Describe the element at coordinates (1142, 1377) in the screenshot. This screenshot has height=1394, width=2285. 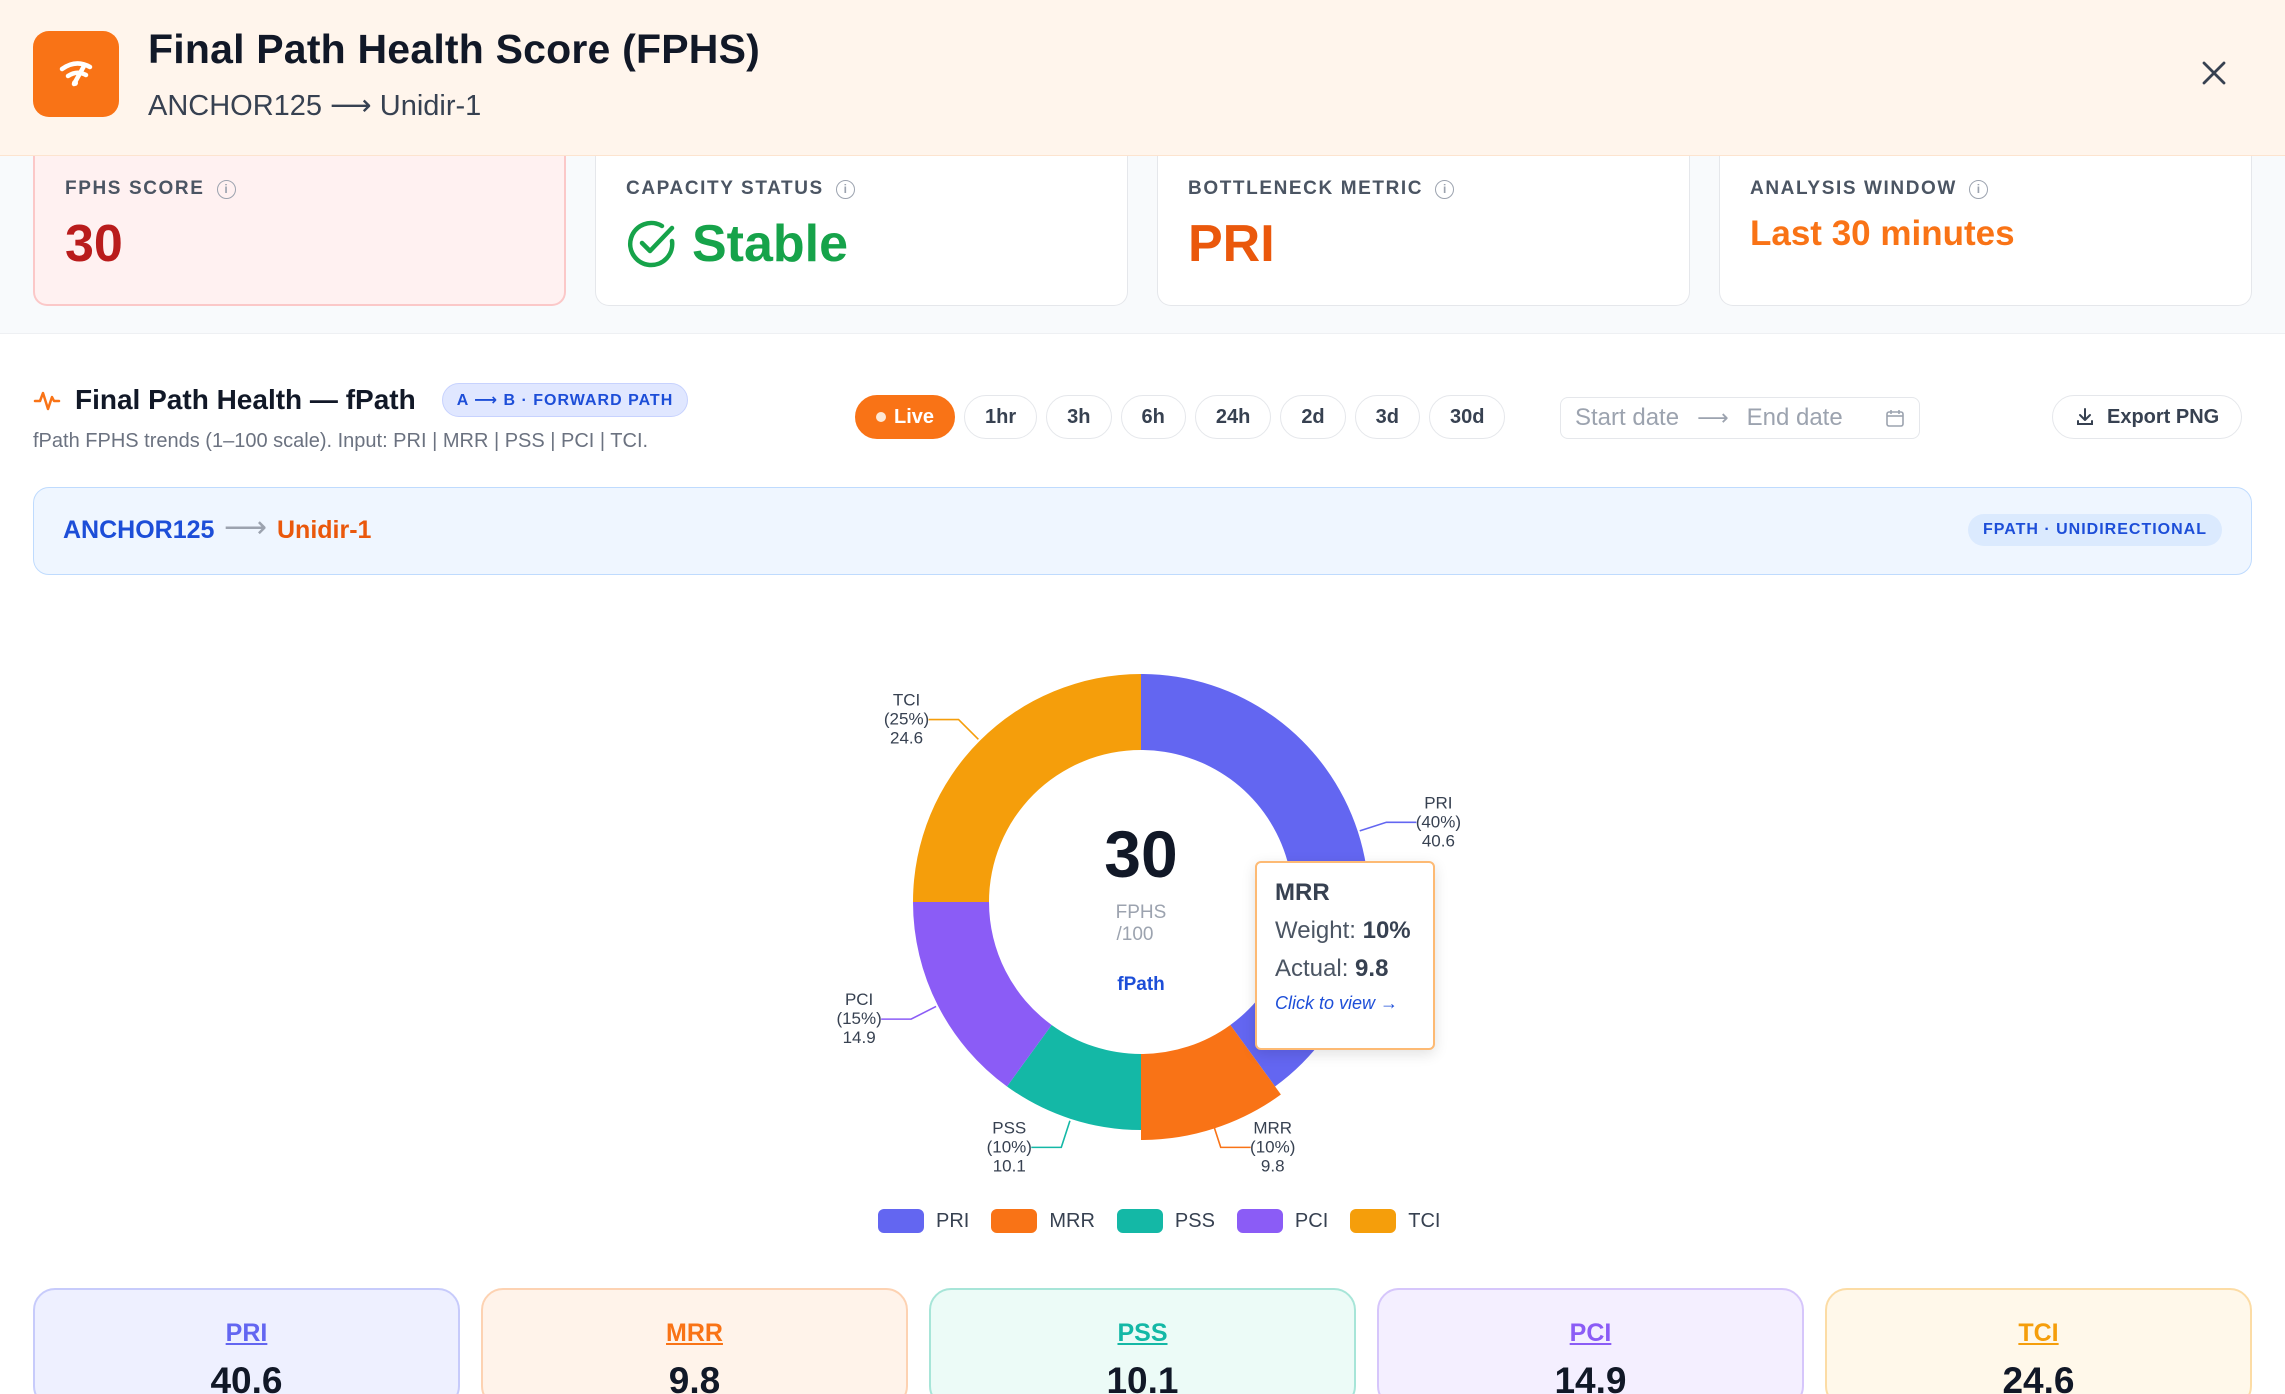
I see `metric-value: 10.1` at that location.